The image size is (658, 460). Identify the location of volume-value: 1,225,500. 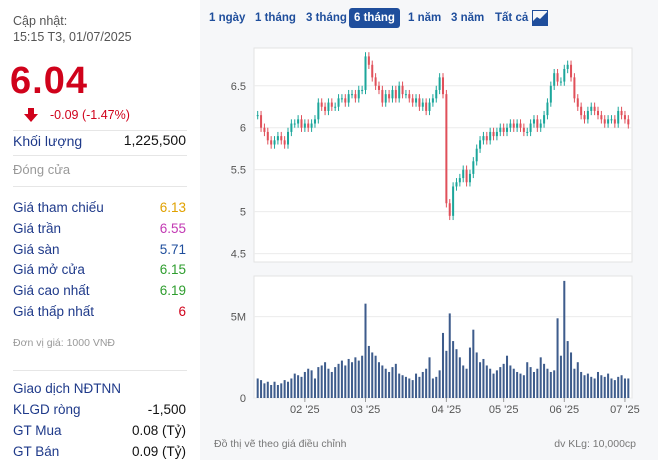
(154, 140).